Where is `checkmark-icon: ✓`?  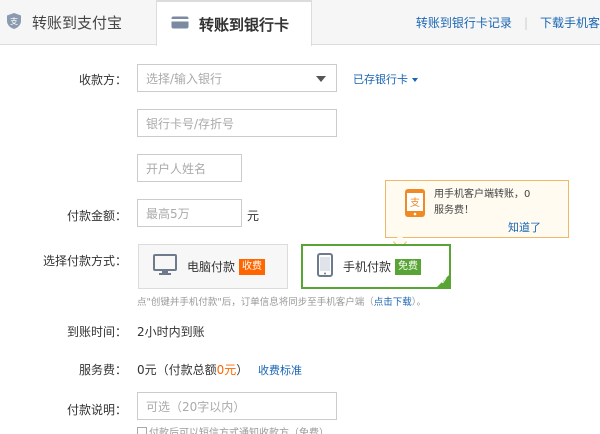 checkmark-icon: ✓ is located at coordinates (444, 282).